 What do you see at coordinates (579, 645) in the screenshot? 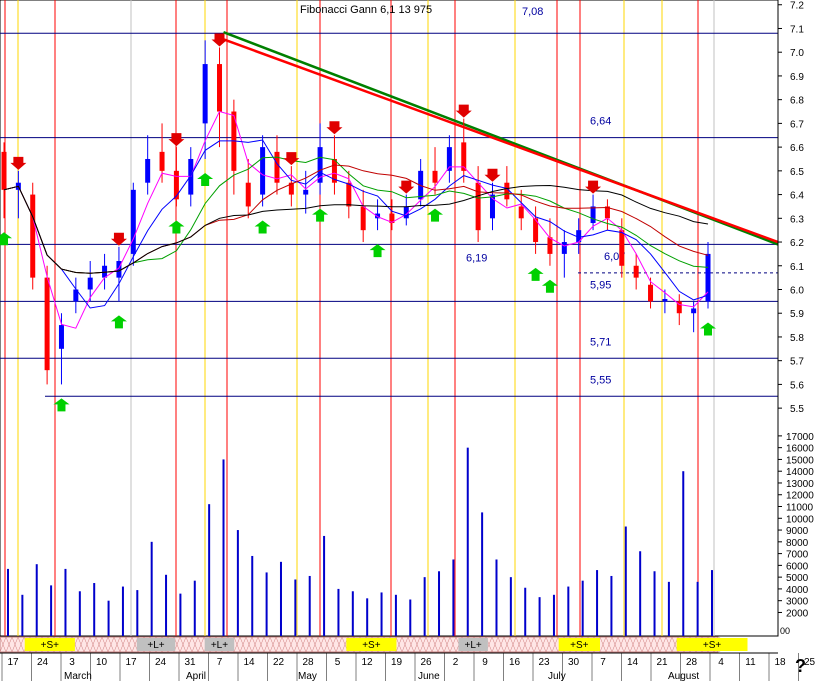
I see `signal-label-5: +S+` at bounding box center [579, 645].